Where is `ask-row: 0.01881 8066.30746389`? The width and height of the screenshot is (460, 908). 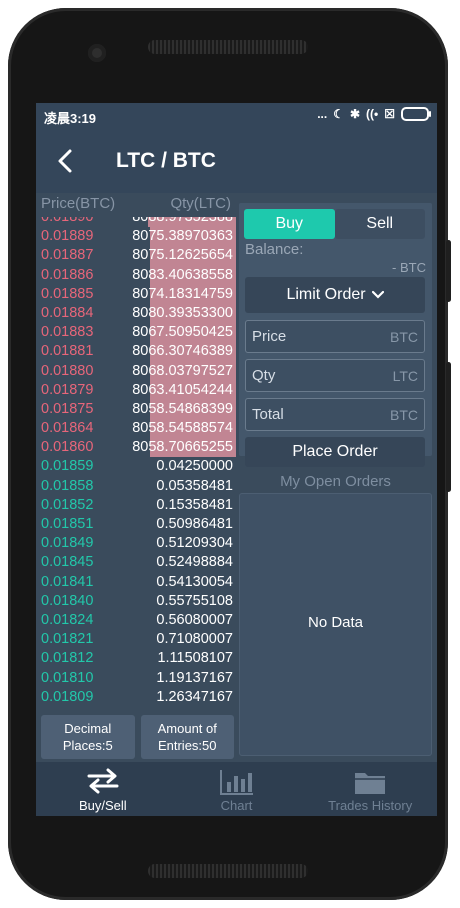
ask-row: 0.01881 8066.30746389 is located at coordinates (136, 352).